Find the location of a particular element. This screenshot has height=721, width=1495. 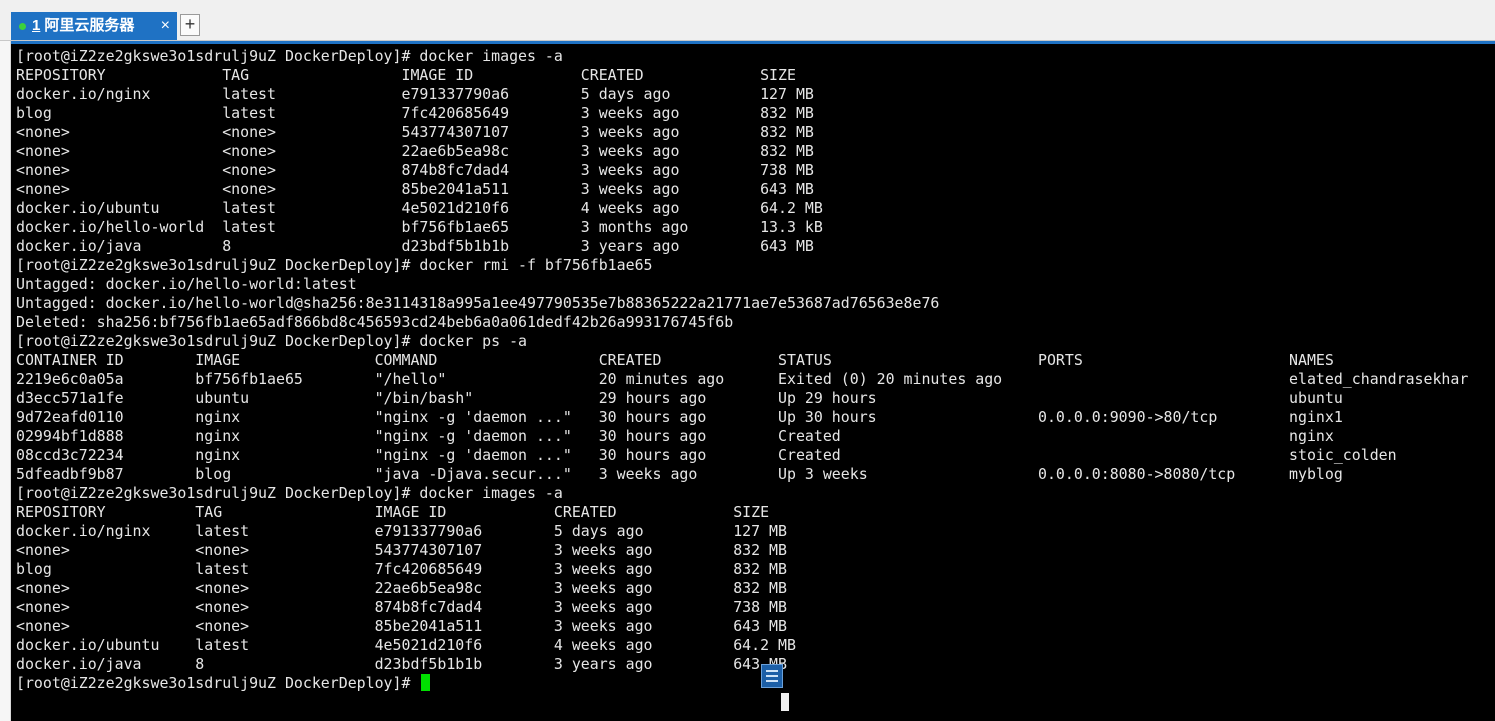

close-tab-icon: × is located at coordinates (165, 26).